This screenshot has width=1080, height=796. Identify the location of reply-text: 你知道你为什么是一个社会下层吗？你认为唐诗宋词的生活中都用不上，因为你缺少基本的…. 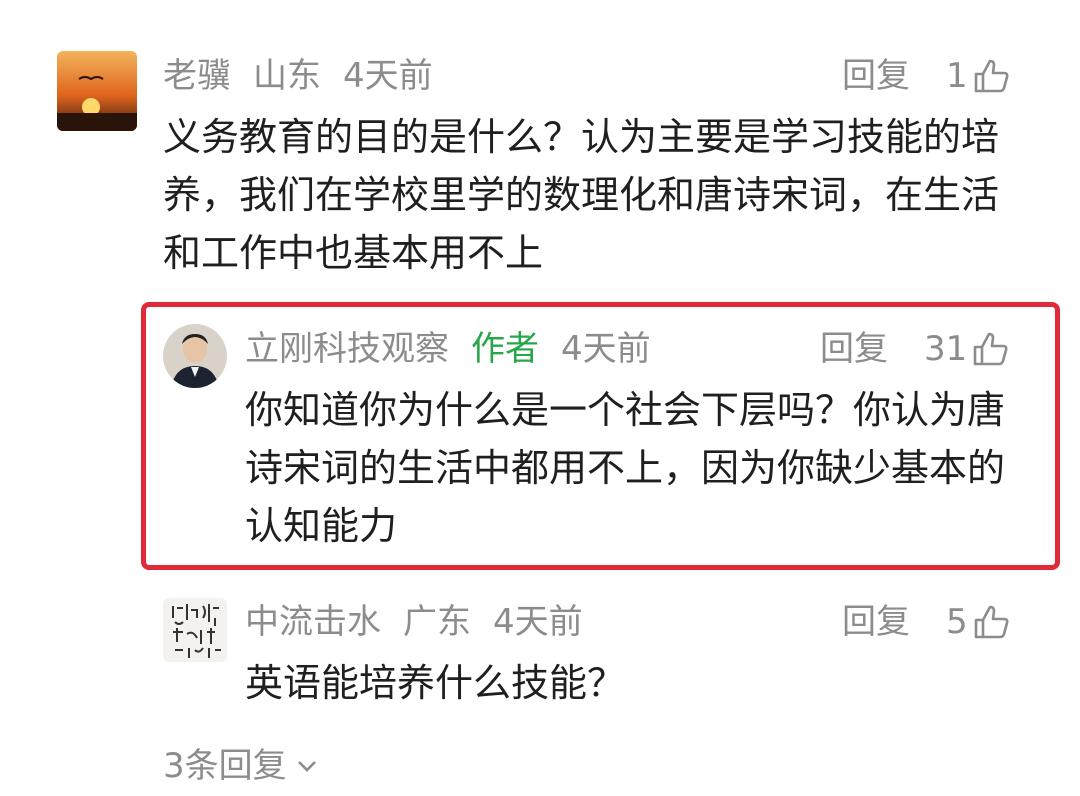
(625, 468).